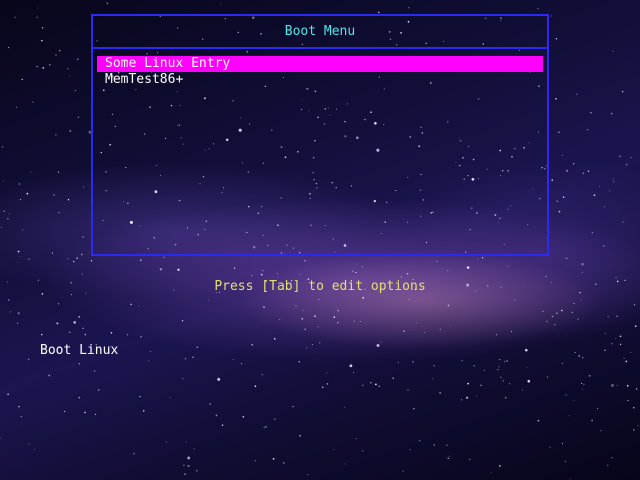  I want to click on selected-entry-status: Boot Linux, so click(79, 350).